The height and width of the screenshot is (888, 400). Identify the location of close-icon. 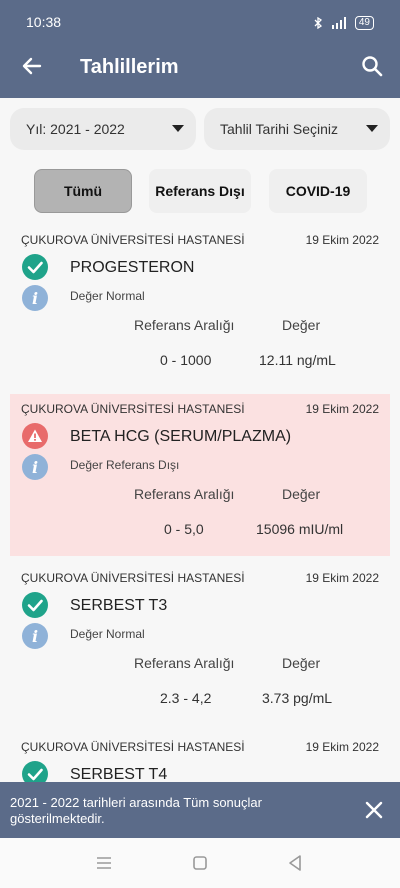
(374, 810).